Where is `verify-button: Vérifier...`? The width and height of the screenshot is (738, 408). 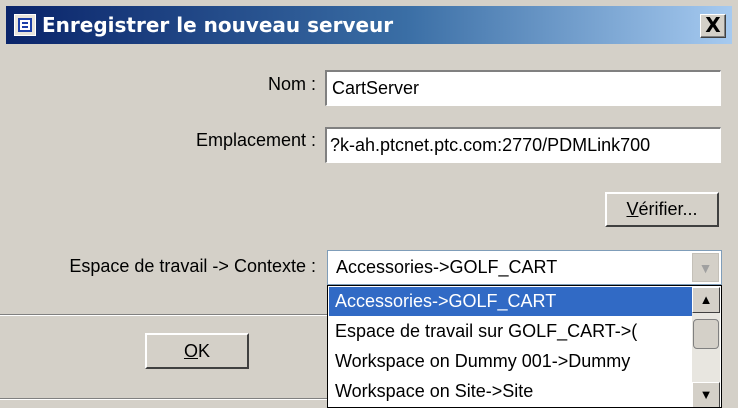
verify-button: Vérifier... is located at coordinates (662, 209).